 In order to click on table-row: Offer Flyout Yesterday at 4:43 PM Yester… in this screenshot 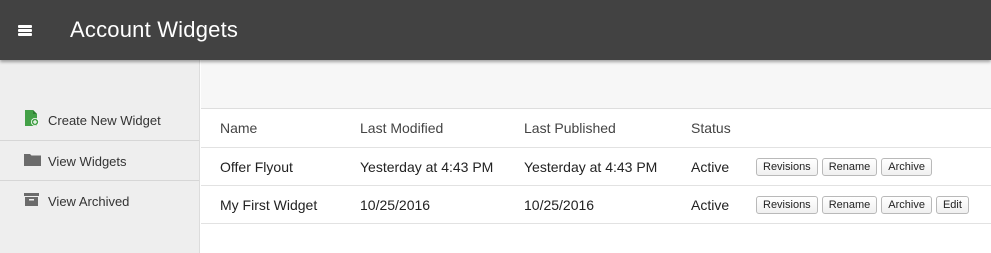, I will do `click(596, 167)`.